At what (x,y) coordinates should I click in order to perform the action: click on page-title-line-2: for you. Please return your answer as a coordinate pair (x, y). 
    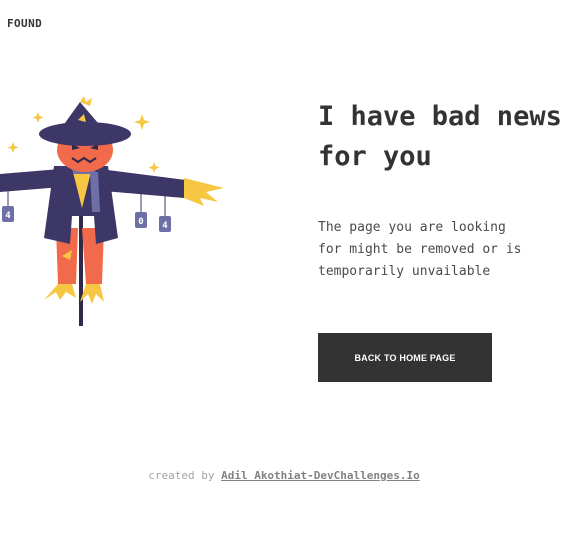
    Looking at the image, I should click on (375, 156).